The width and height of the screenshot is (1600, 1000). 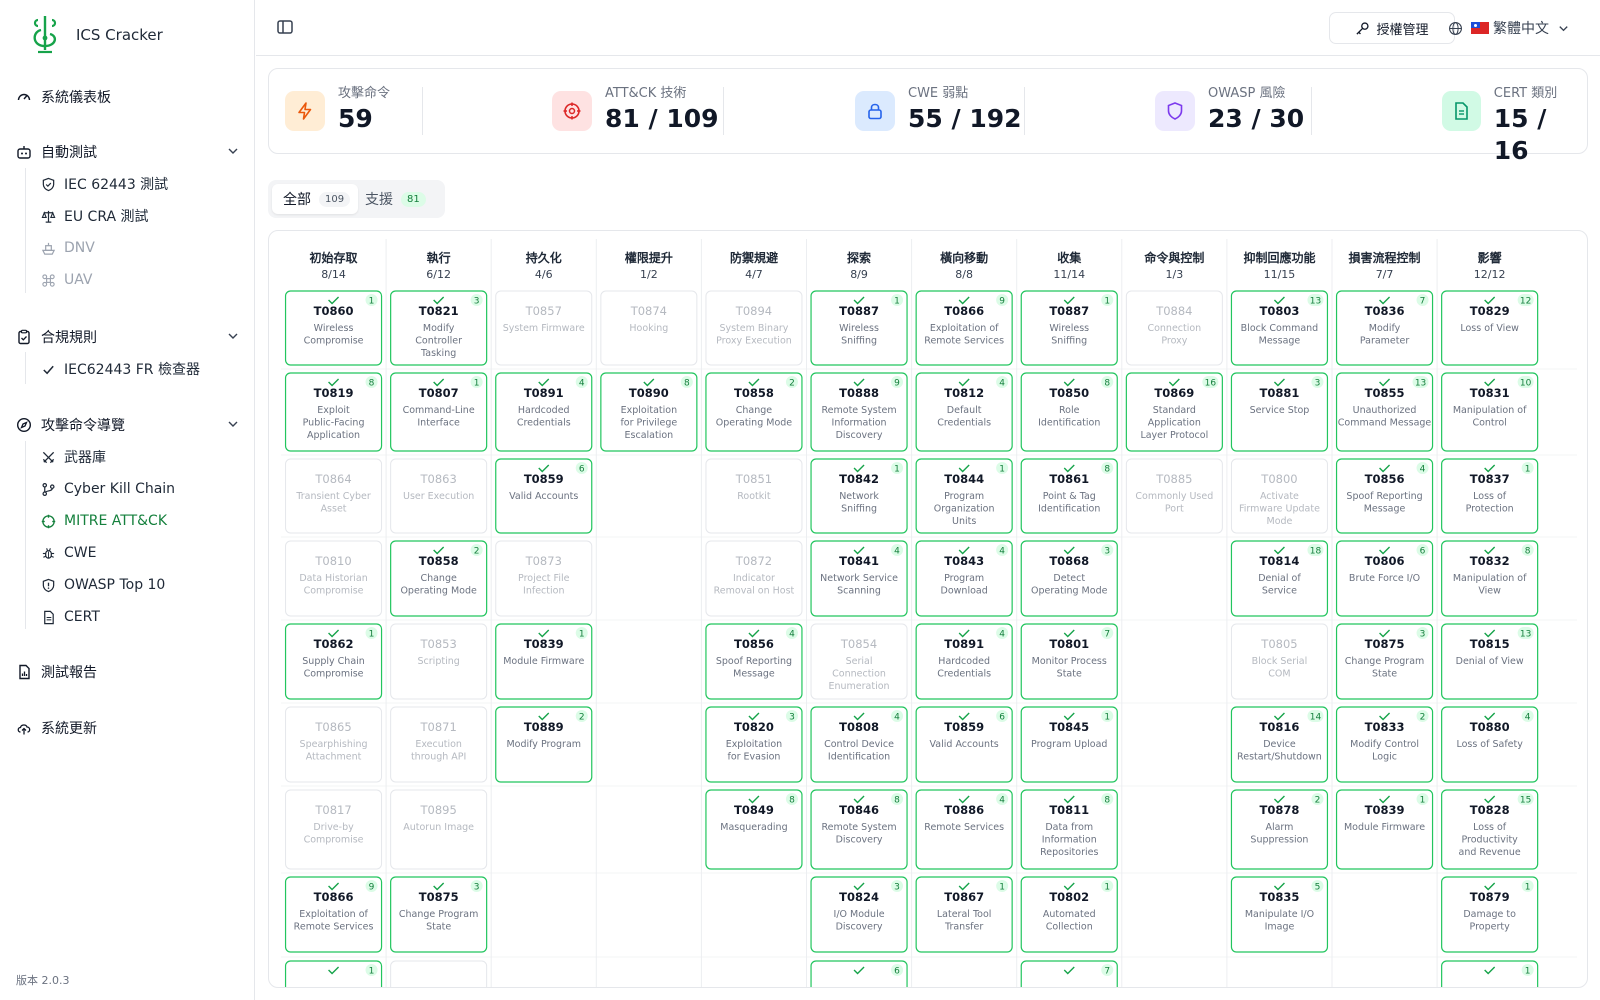 I want to click on technique-card: 5 T0835 Manipulate I/O Image, so click(x=1279, y=914).